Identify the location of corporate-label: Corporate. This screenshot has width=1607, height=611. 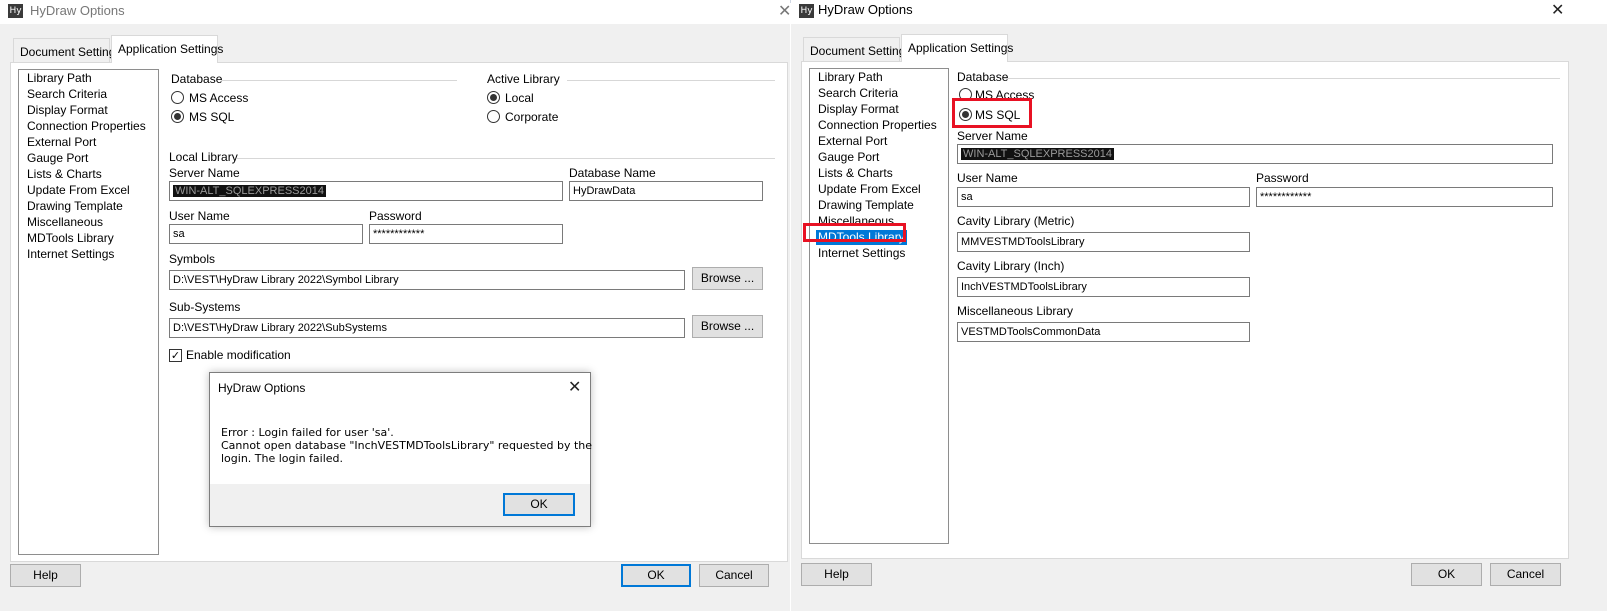
(531, 117).